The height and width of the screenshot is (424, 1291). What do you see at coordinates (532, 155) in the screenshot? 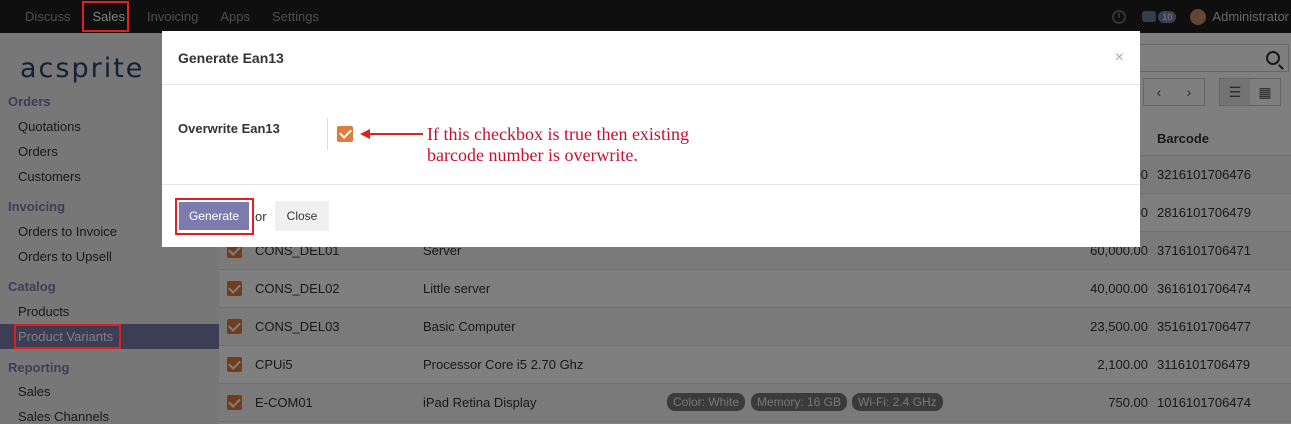
I see `annotation-line-2: barcode number is overwrite.` at bounding box center [532, 155].